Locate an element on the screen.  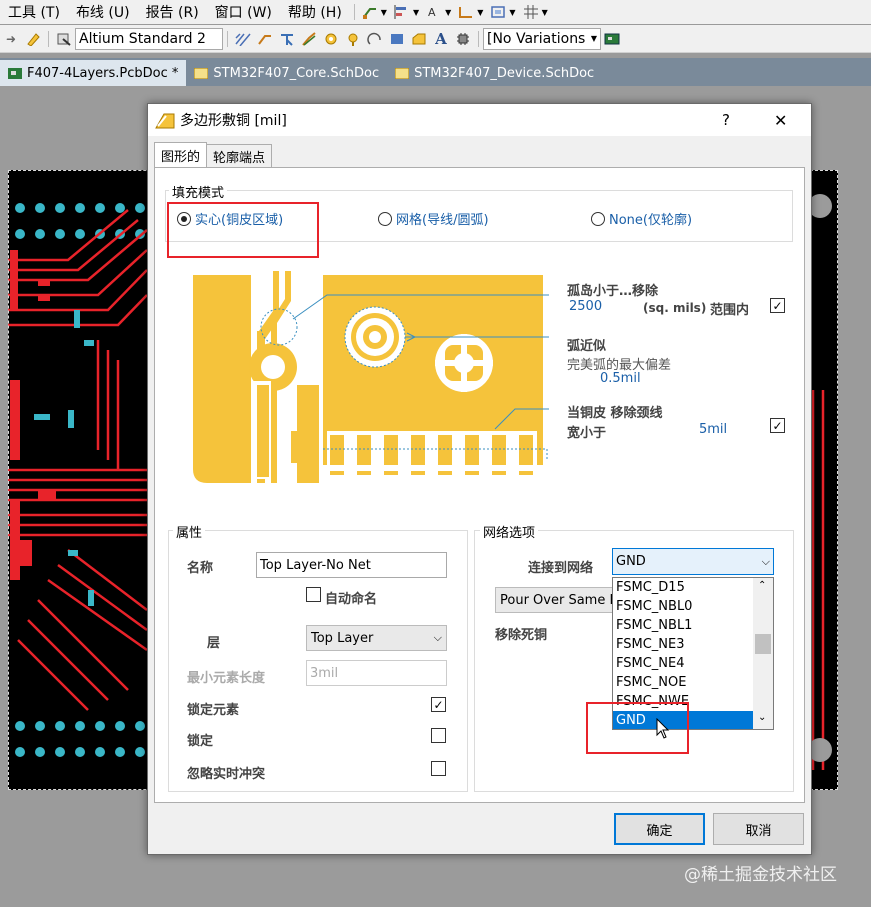
name-label: 名称 is located at coordinates (200, 568).